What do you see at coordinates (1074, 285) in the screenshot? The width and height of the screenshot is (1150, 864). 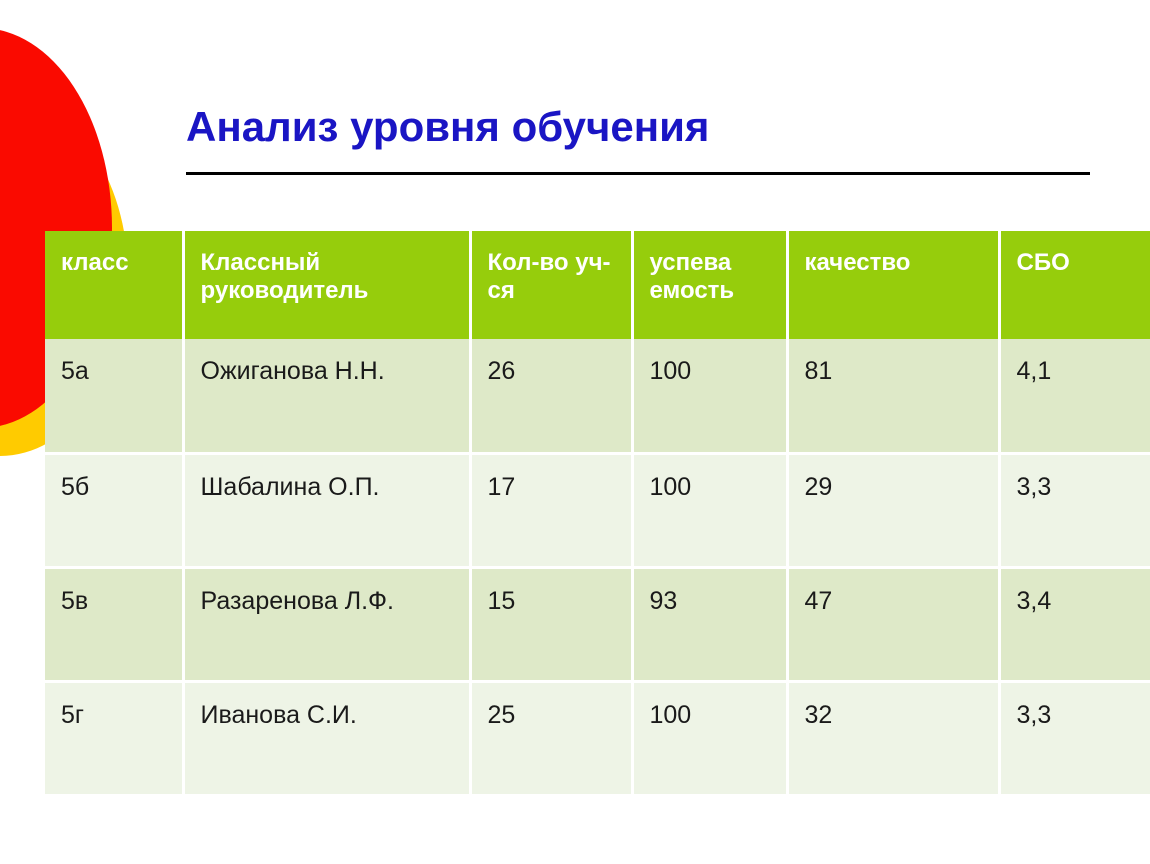 I see `column-header-sbo: СБО` at bounding box center [1074, 285].